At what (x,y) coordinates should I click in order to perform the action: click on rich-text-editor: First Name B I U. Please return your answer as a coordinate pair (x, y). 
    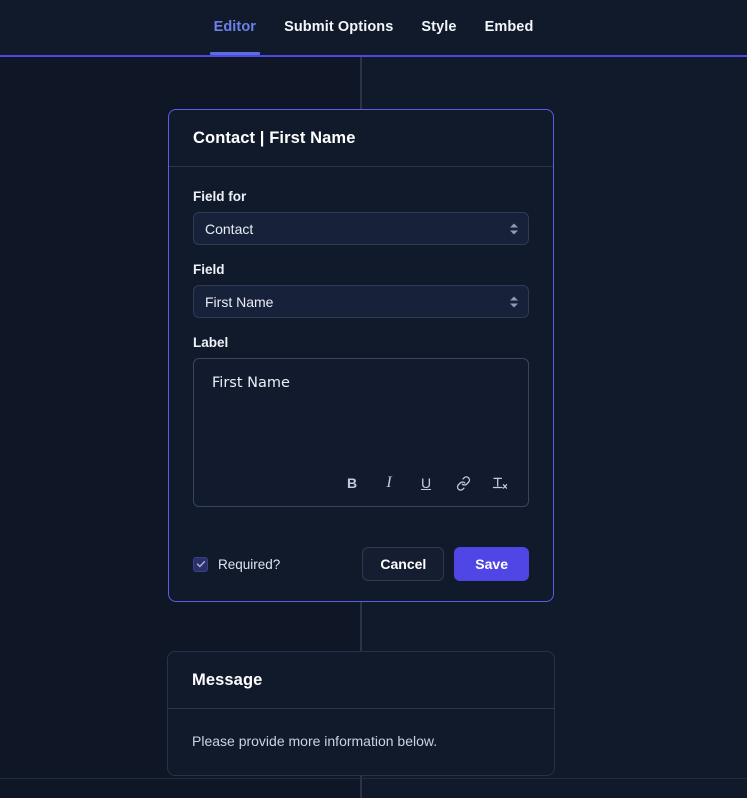
    Looking at the image, I should click on (361, 432).